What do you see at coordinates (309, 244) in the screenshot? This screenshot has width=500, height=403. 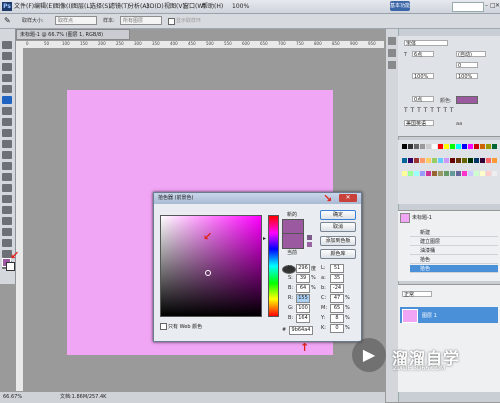 I see `web-safe-swatch-icon` at bounding box center [309, 244].